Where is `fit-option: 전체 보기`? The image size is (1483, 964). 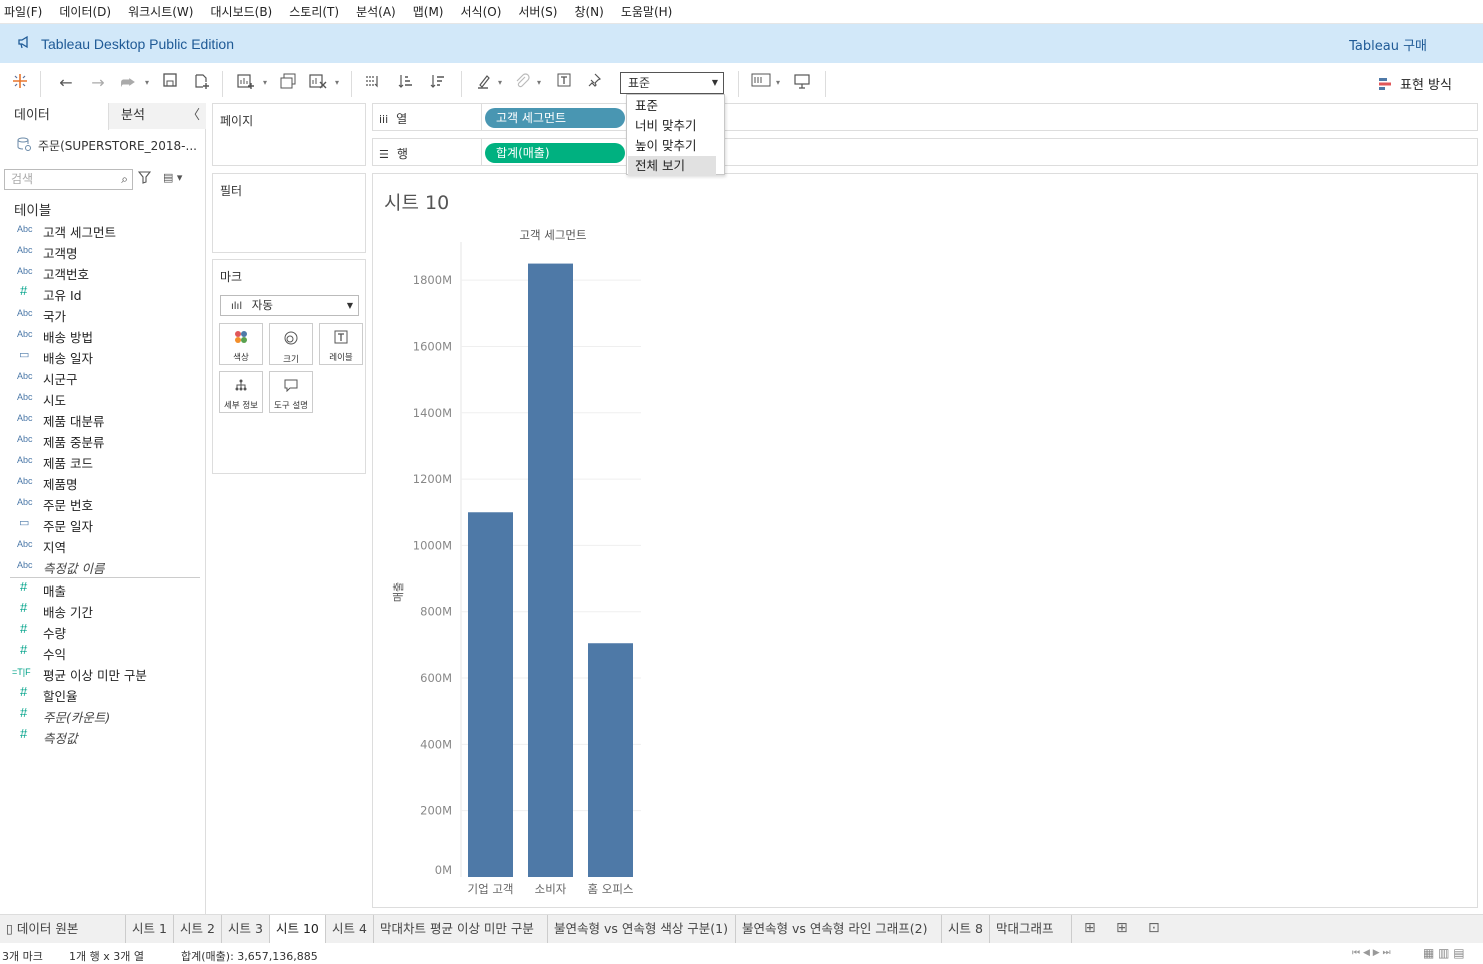 fit-option: 전체 보기 is located at coordinates (672, 166).